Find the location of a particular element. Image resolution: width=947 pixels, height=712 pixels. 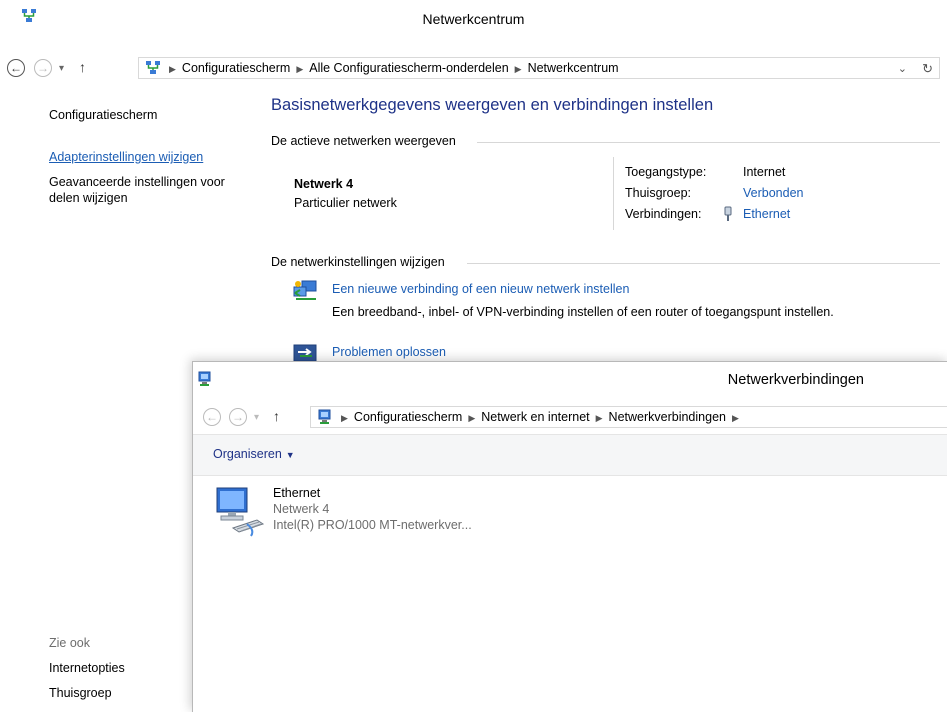

window-title: Netwerkverbindingen is located at coordinates (795, 380).